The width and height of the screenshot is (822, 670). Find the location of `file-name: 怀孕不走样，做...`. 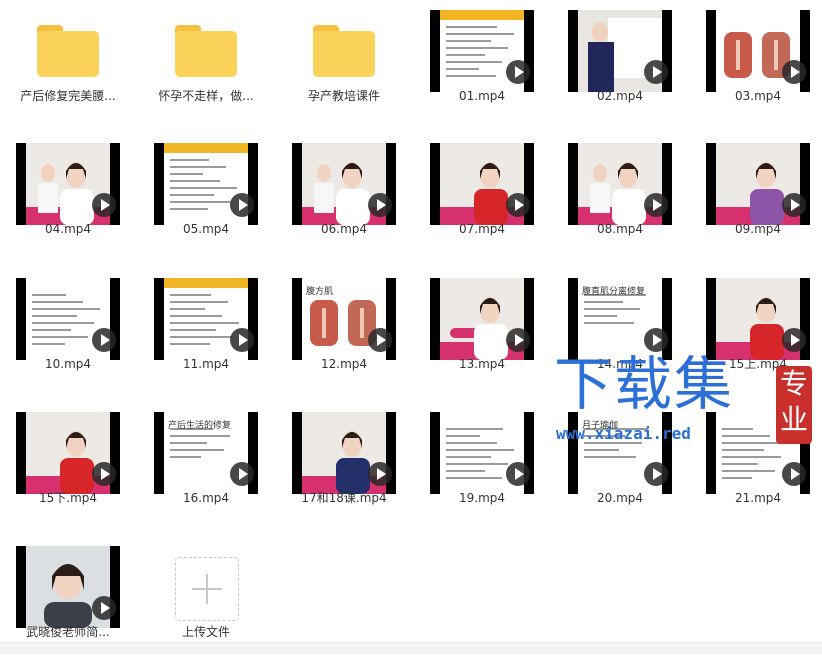

file-name: 怀孕不走样，做... is located at coordinates (206, 96).